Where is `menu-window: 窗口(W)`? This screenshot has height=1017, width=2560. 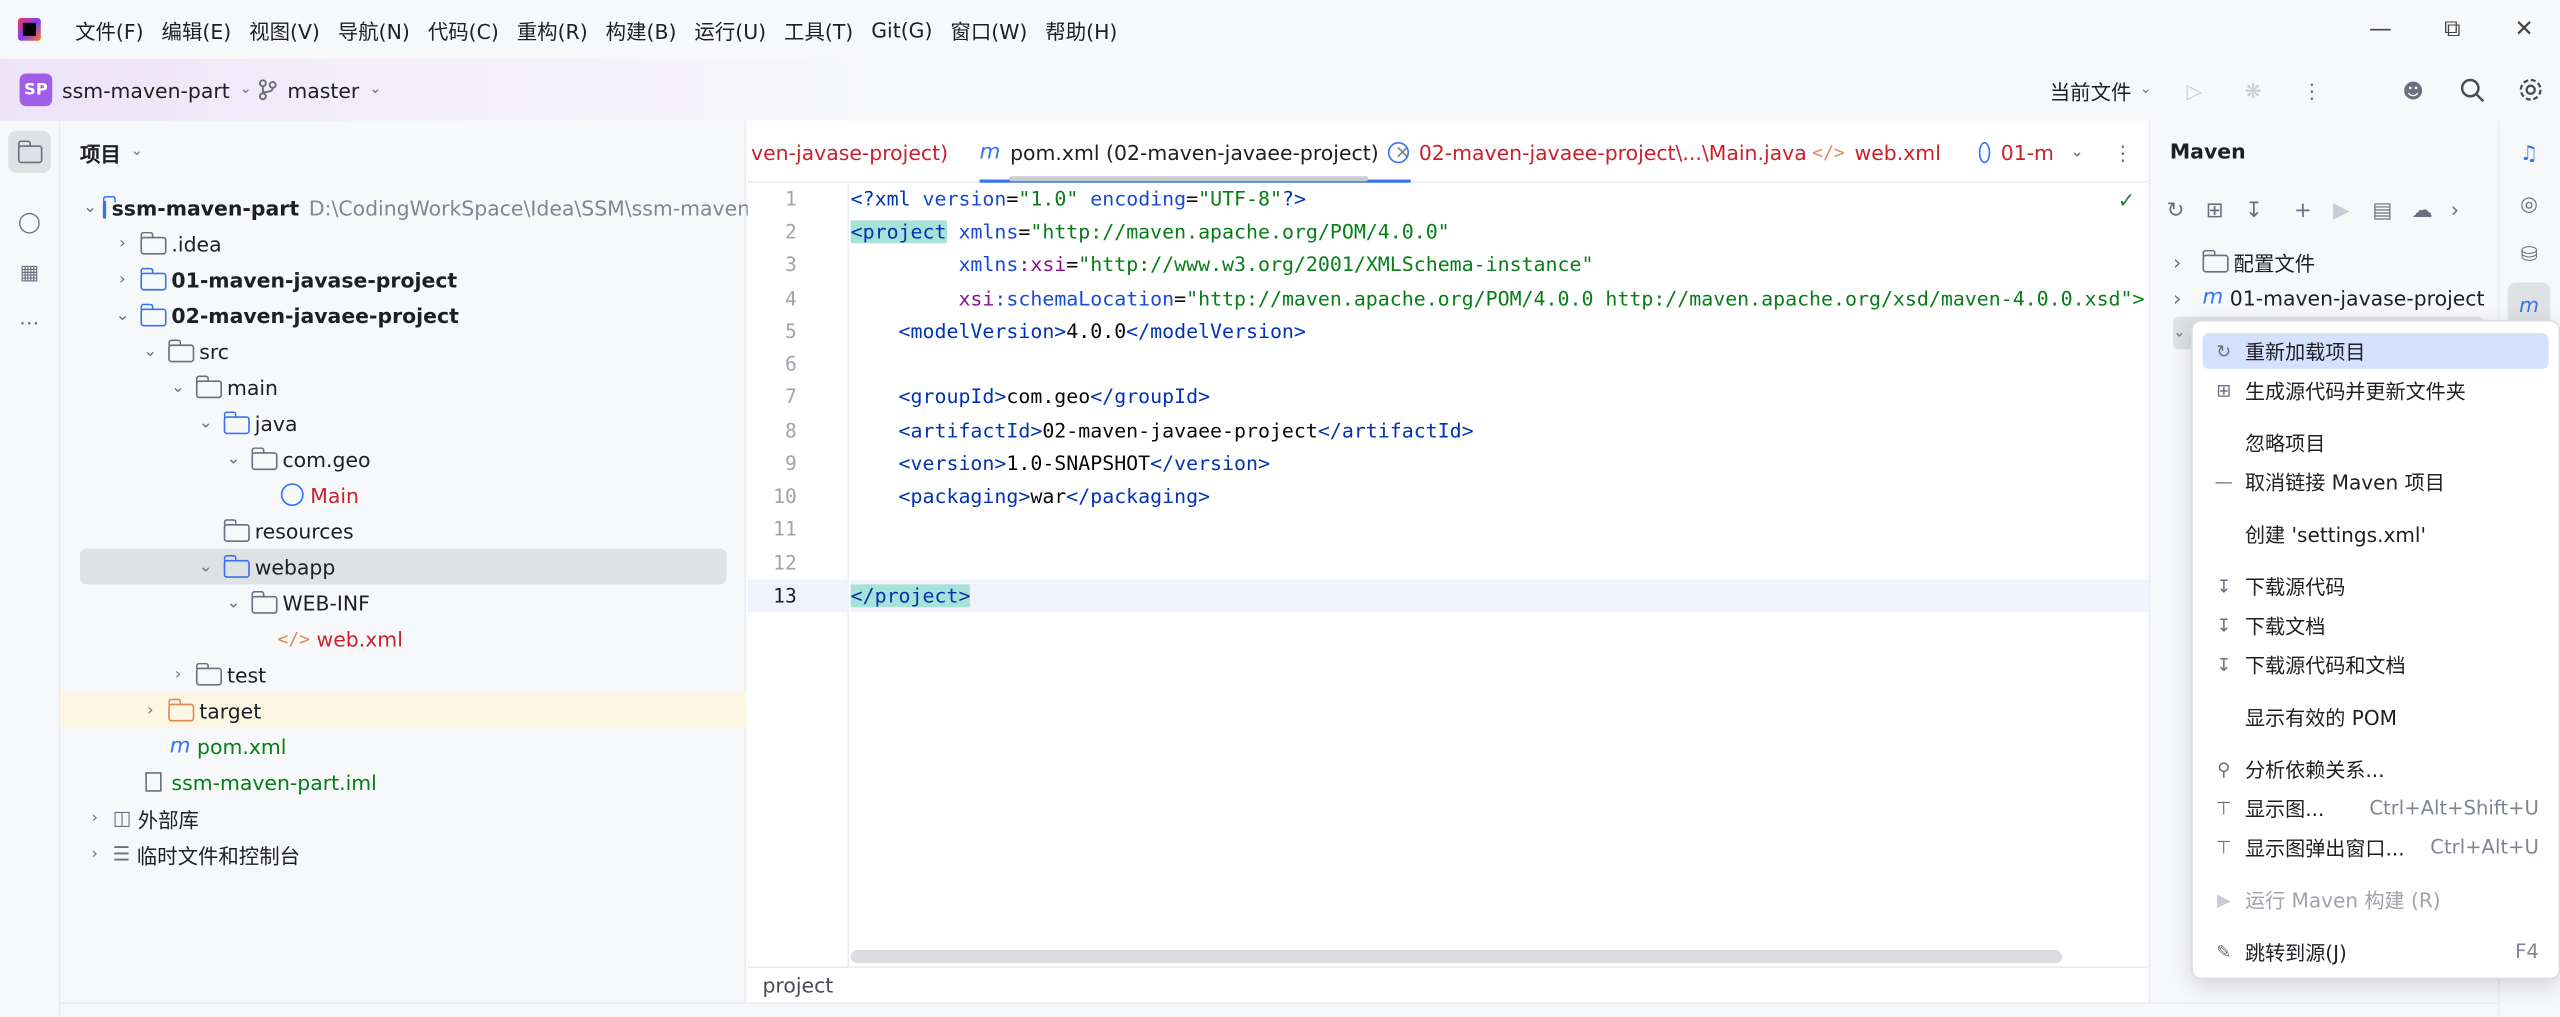
menu-window: 窗口(W) is located at coordinates (988, 29).